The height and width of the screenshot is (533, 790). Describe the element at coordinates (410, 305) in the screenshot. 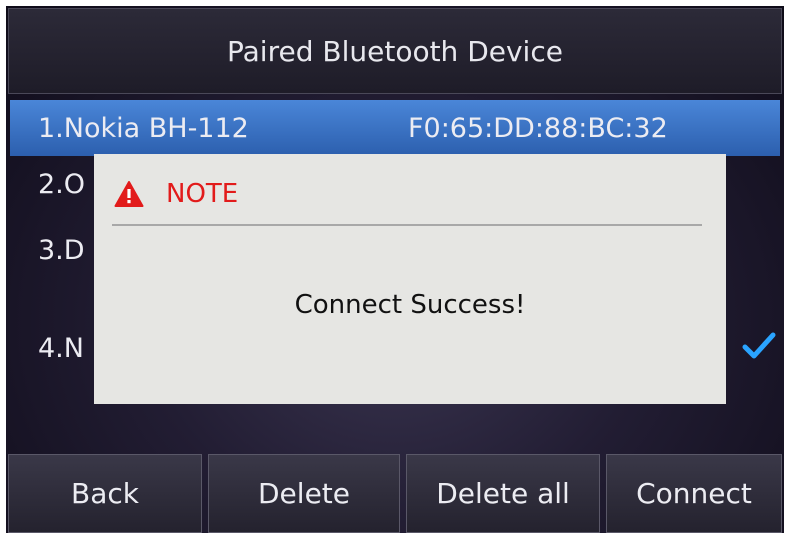

I see `dialog-message: Connect Success!` at that location.